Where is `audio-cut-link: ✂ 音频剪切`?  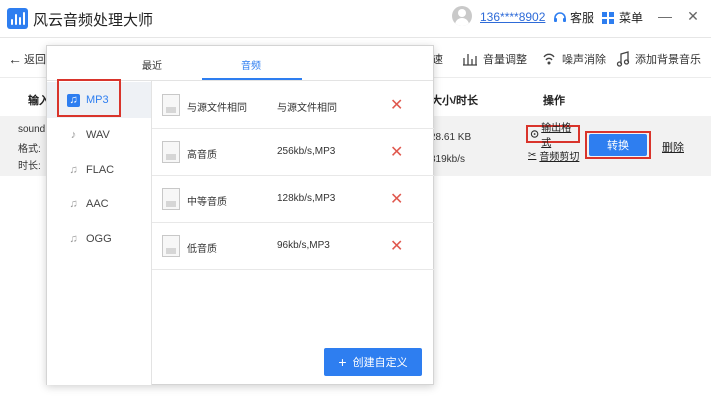
audio-cut-link: ✂ 音频剪切 is located at coordinates (553, 155).